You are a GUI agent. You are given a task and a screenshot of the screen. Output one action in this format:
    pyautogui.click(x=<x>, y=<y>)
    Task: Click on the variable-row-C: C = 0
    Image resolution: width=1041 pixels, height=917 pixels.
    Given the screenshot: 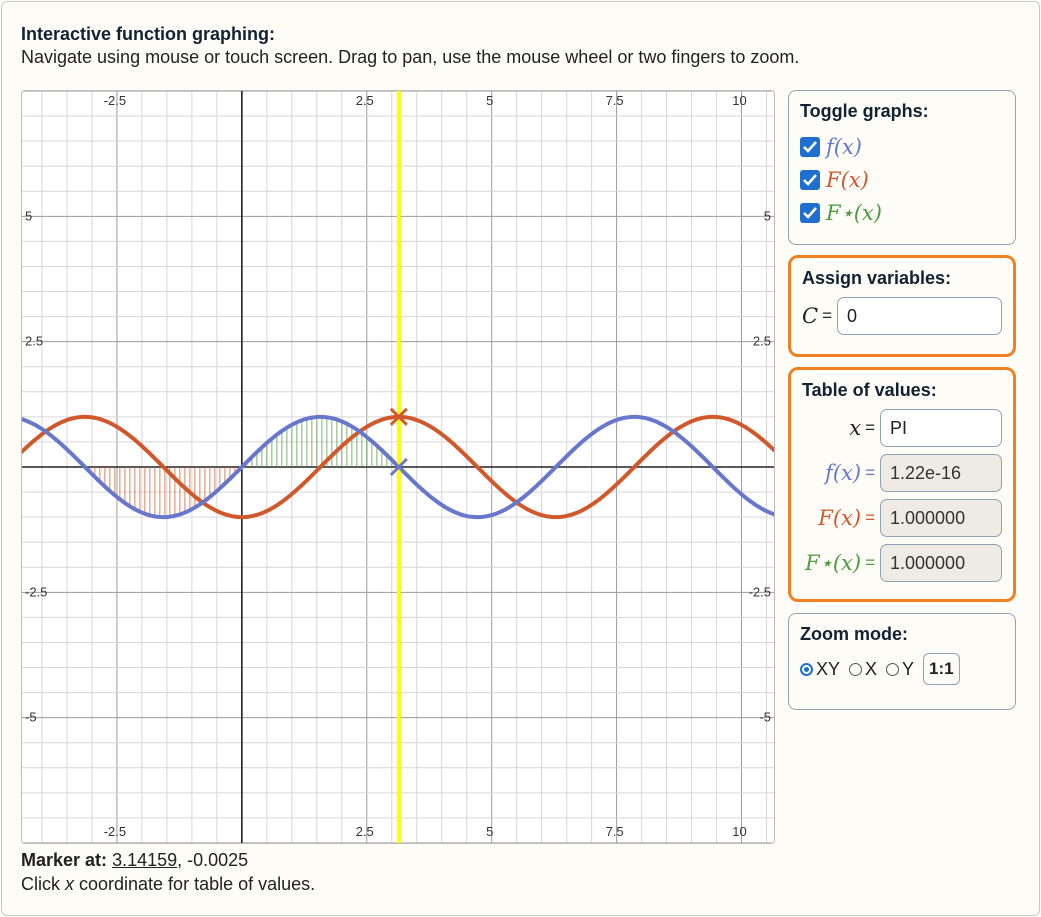 What is the action you would take?
    pyautogui.click(x=902, y=316)
    